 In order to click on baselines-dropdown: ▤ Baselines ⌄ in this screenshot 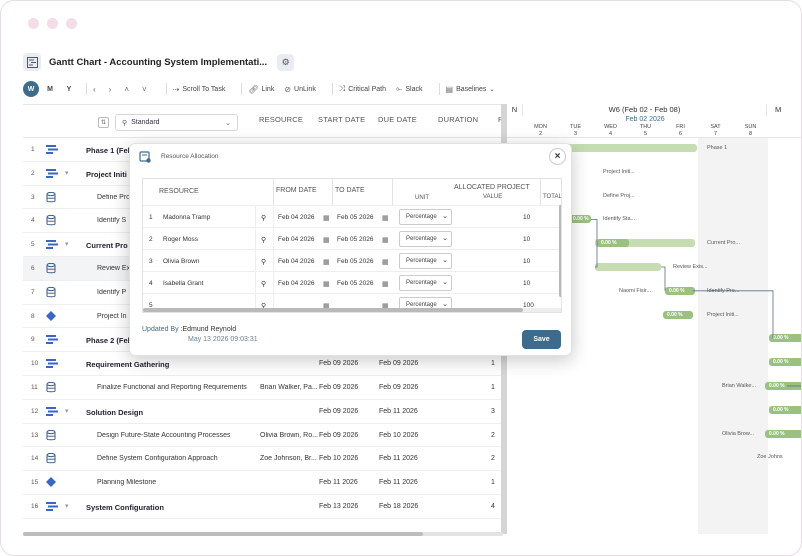, I will do `click(470, 89)`.